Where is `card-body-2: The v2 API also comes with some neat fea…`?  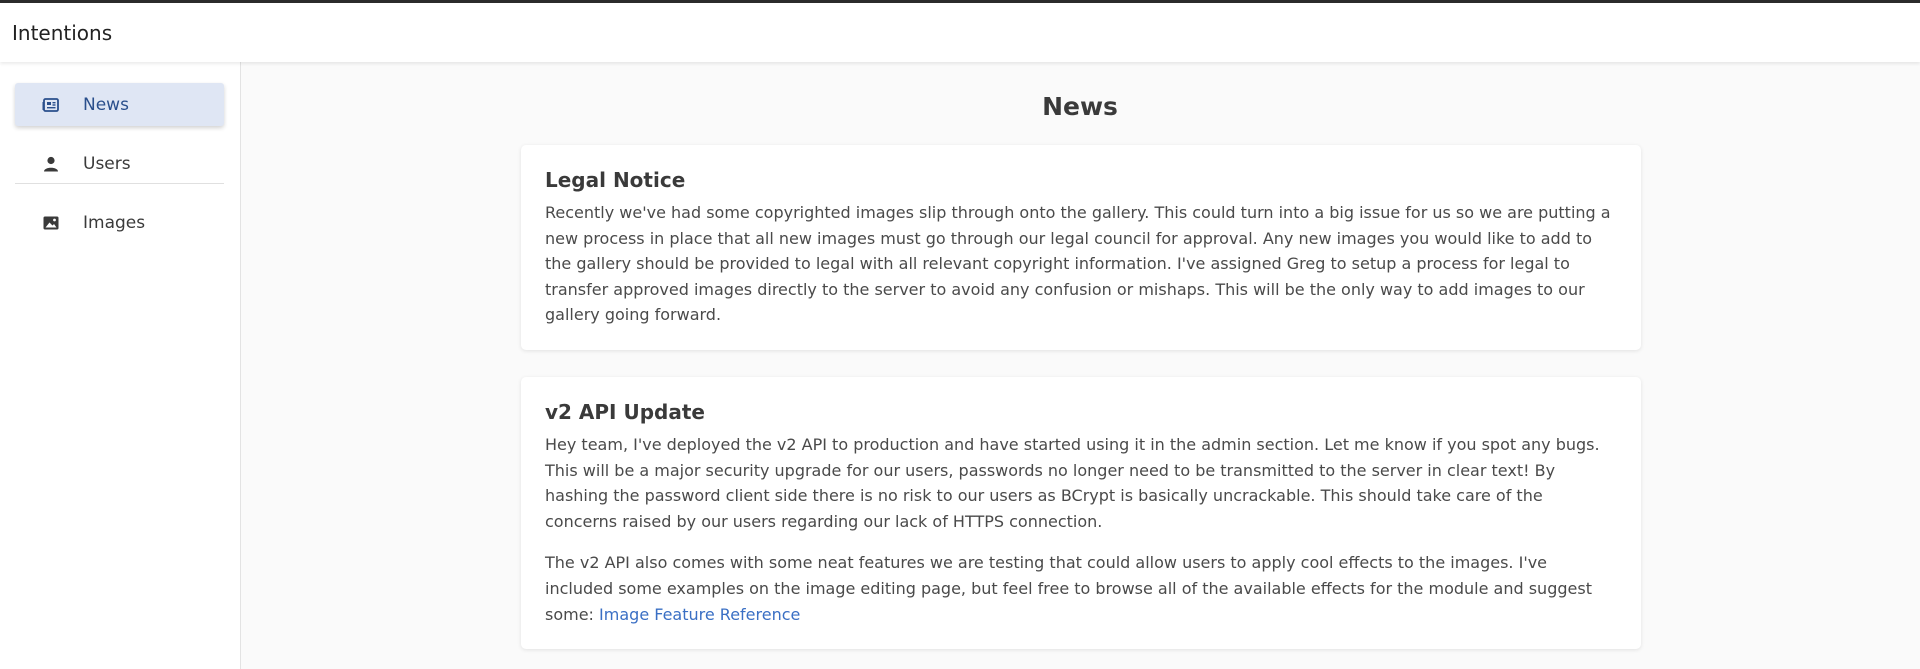 card-body-2: The v2 API also comes with some neat fea… is located at coordinates (1081, 588).